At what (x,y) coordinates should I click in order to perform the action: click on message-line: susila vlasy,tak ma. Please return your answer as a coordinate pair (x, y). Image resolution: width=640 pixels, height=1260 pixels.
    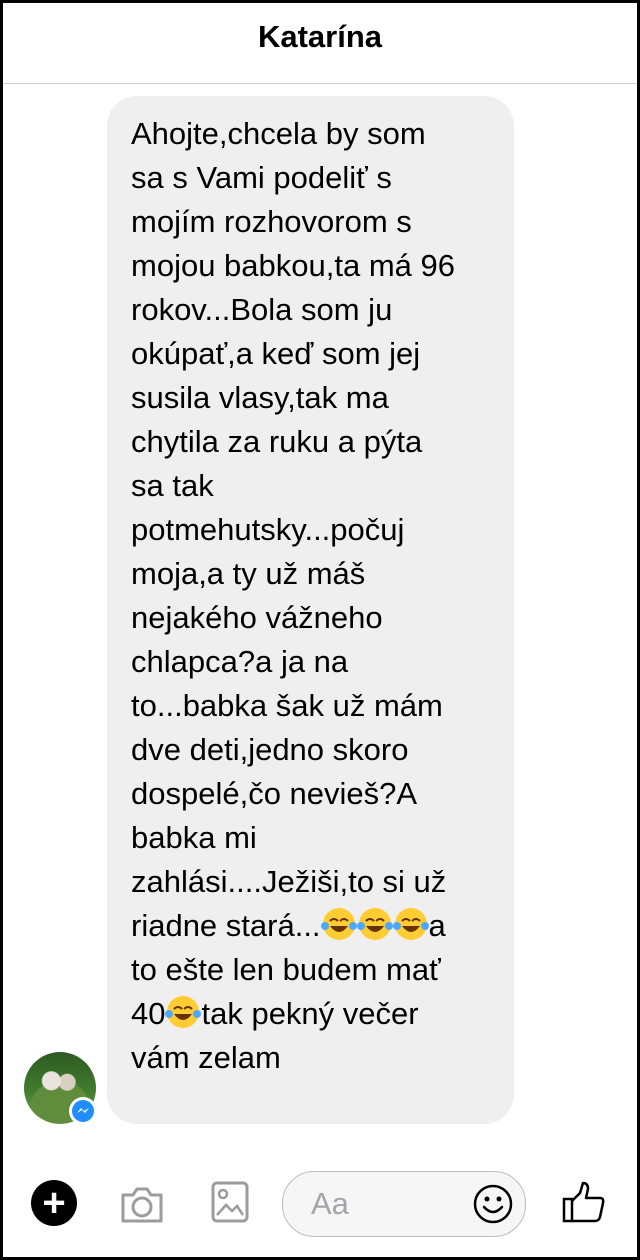
    Looking at the image, I should click on (260, 397).